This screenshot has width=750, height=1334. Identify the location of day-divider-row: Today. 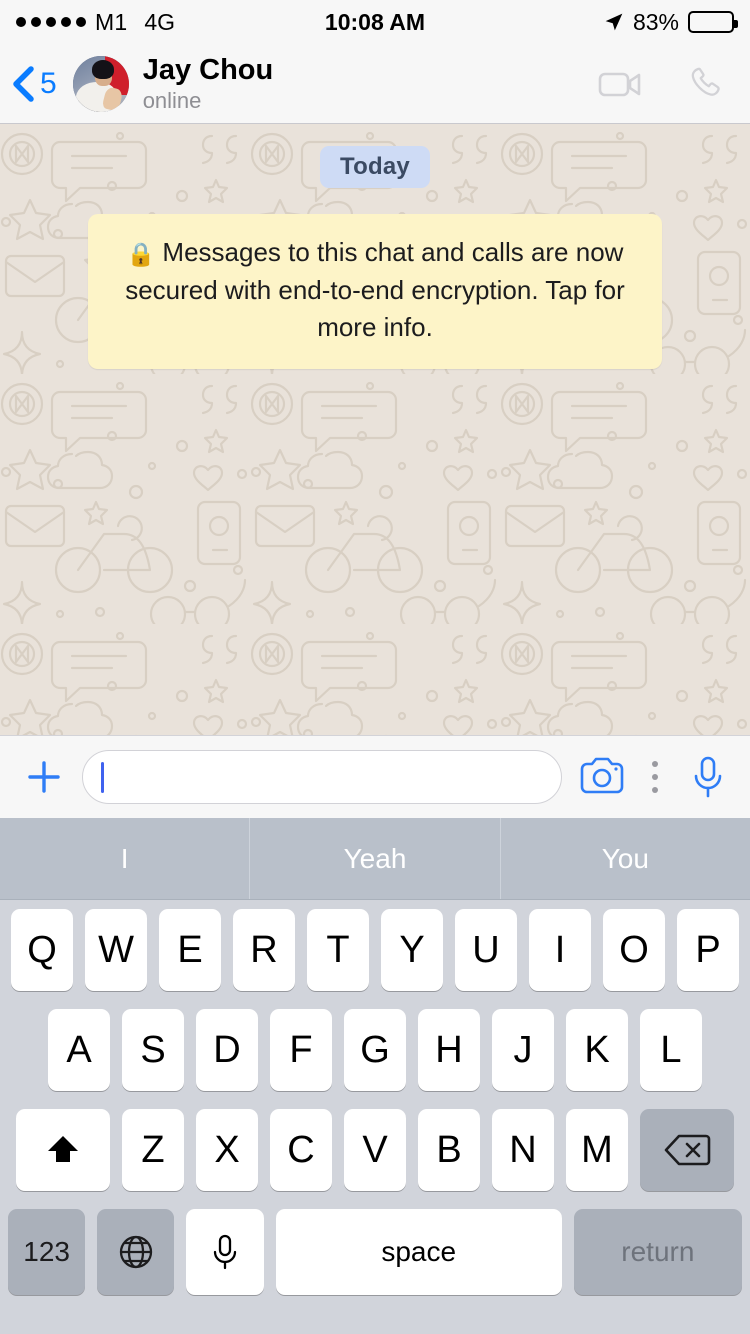
(375, 167).